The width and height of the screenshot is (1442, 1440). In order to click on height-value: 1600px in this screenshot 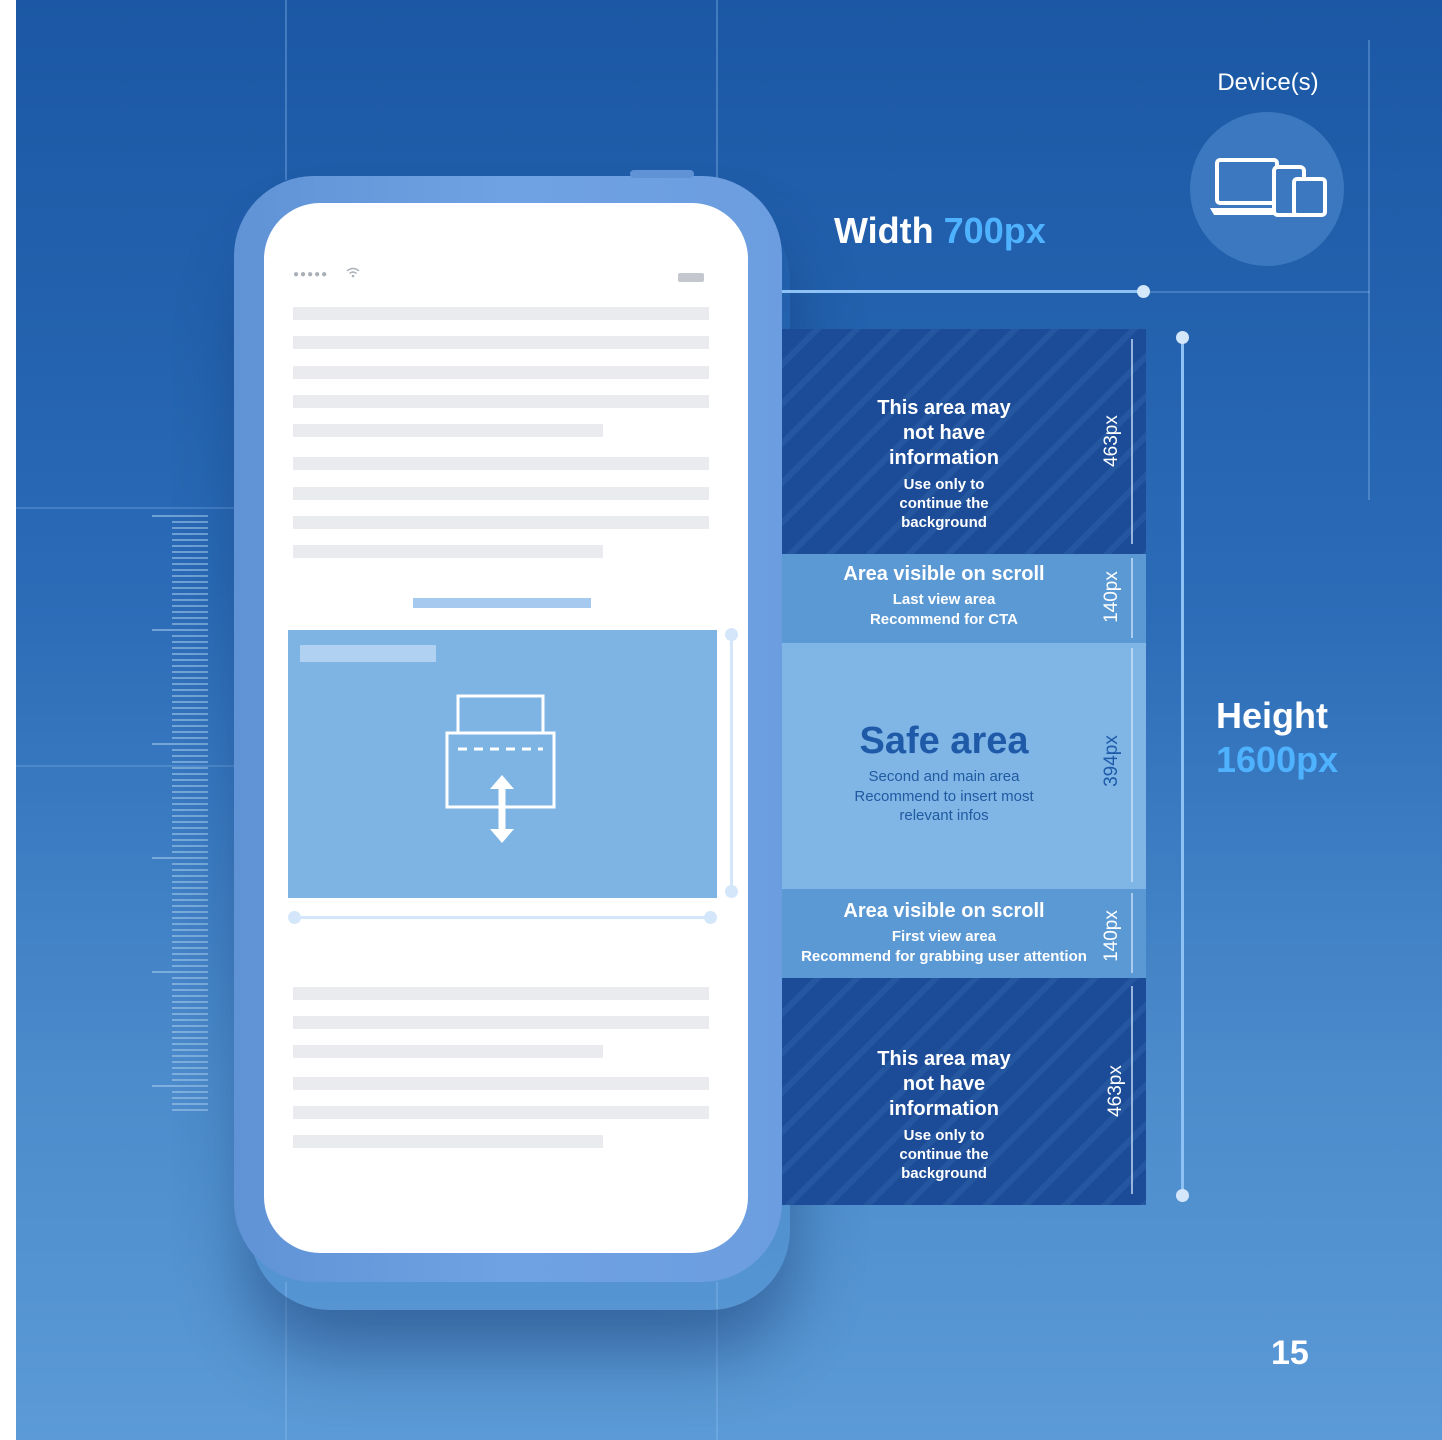, I will do `click(1277, 759)`.